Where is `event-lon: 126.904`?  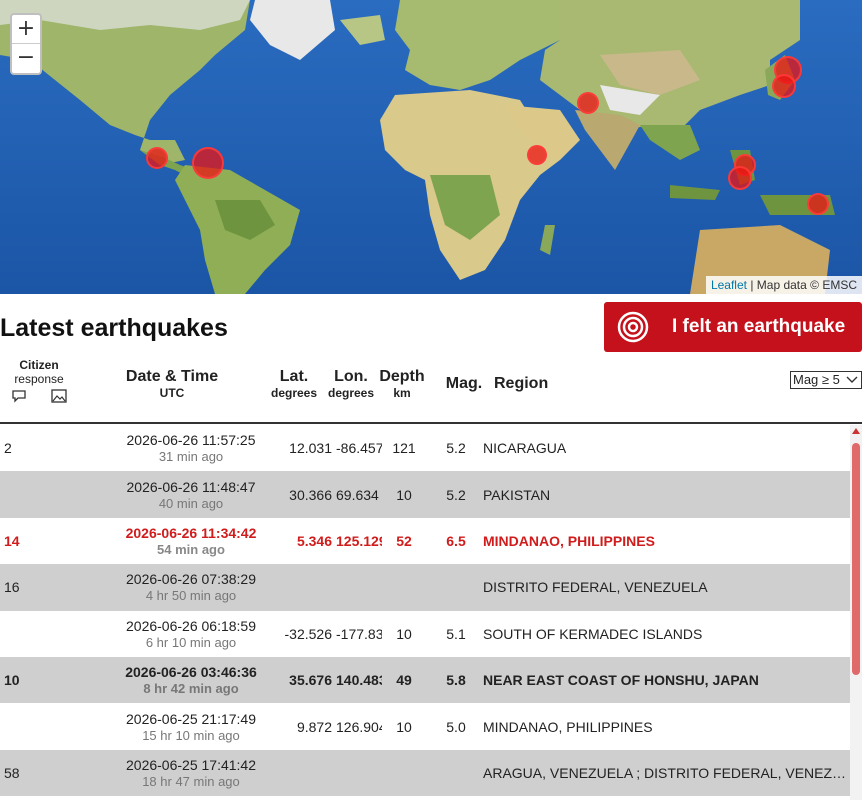 event-lon: 126.904 is located at coordinates (359, 726).